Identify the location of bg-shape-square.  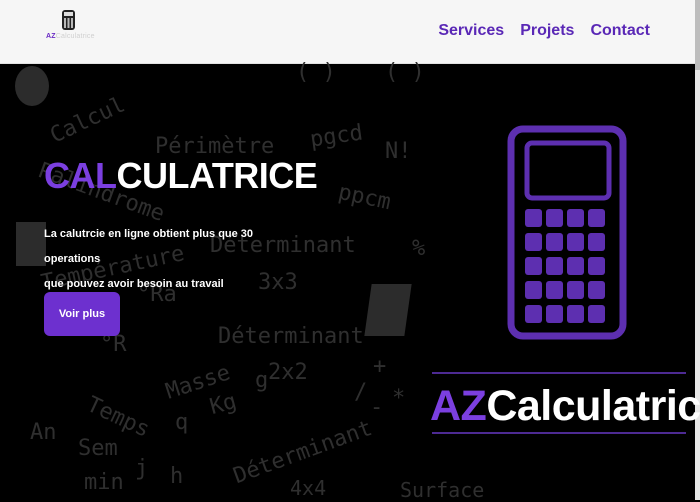
(31, 244).